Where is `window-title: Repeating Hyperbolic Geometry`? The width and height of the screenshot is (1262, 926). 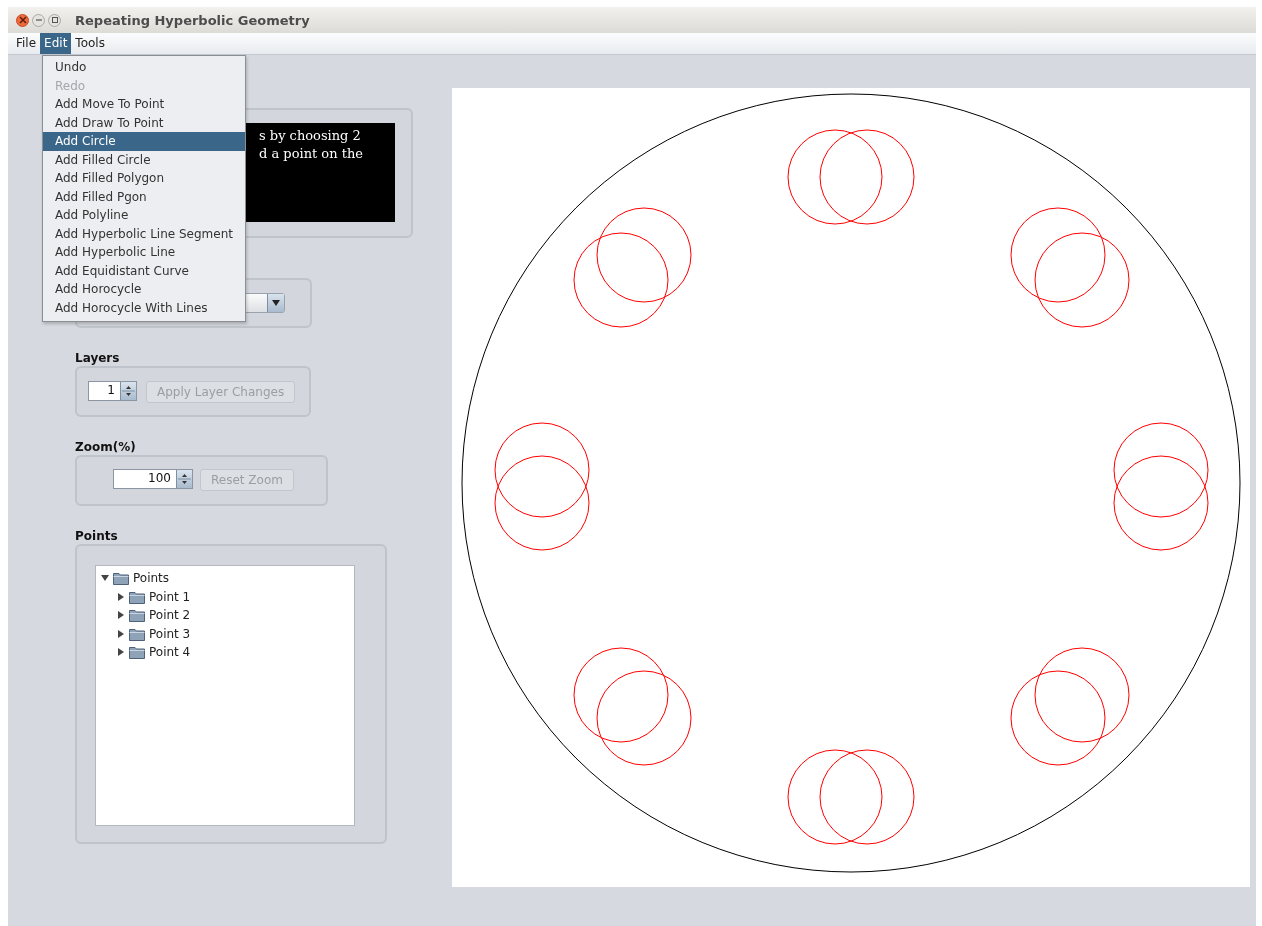
window-title: Repeating Hyperbolic Geometry is located at coordinates (192, 20).